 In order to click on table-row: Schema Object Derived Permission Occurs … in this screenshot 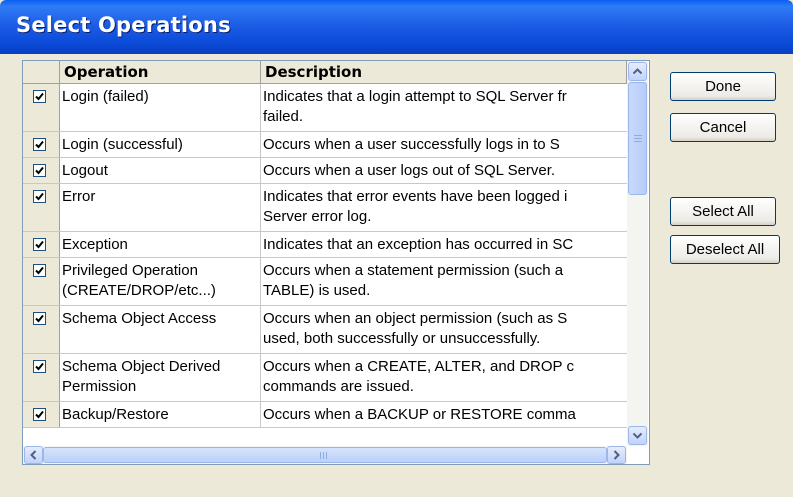, I will do `click(325, 378)`.